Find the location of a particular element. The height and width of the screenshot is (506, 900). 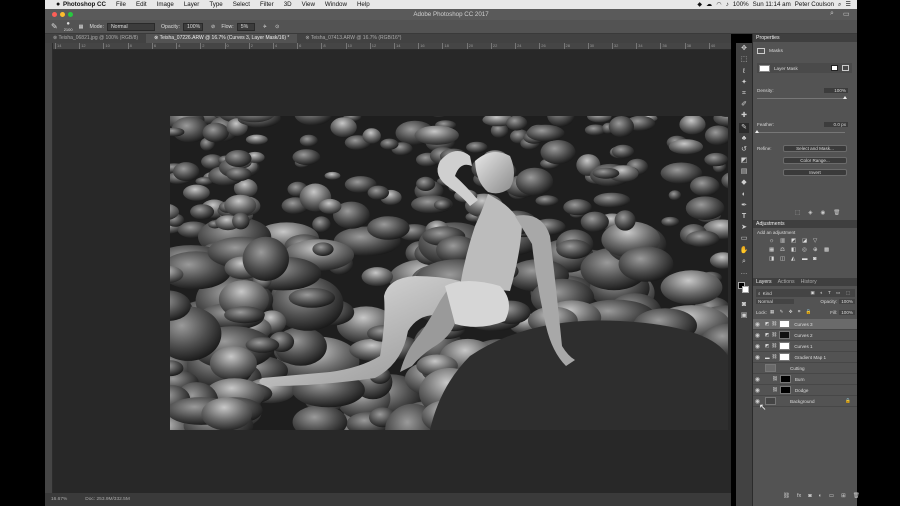

ruler-left is located at coordinates (49, 268).